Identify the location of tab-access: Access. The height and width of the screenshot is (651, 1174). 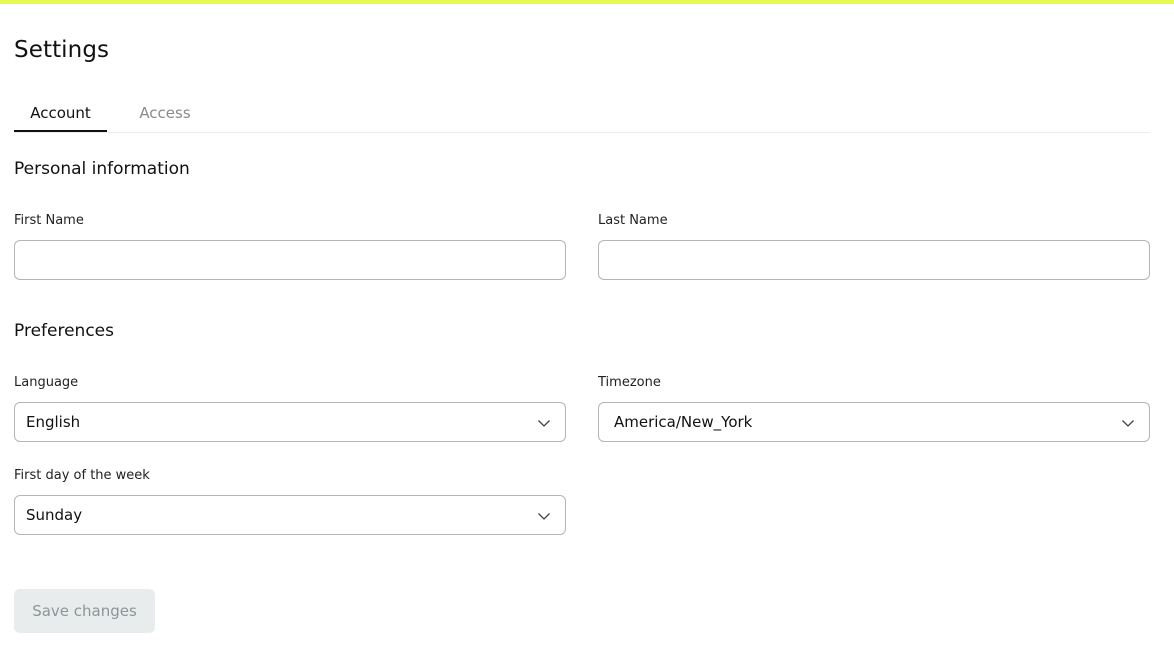
(165, 113).